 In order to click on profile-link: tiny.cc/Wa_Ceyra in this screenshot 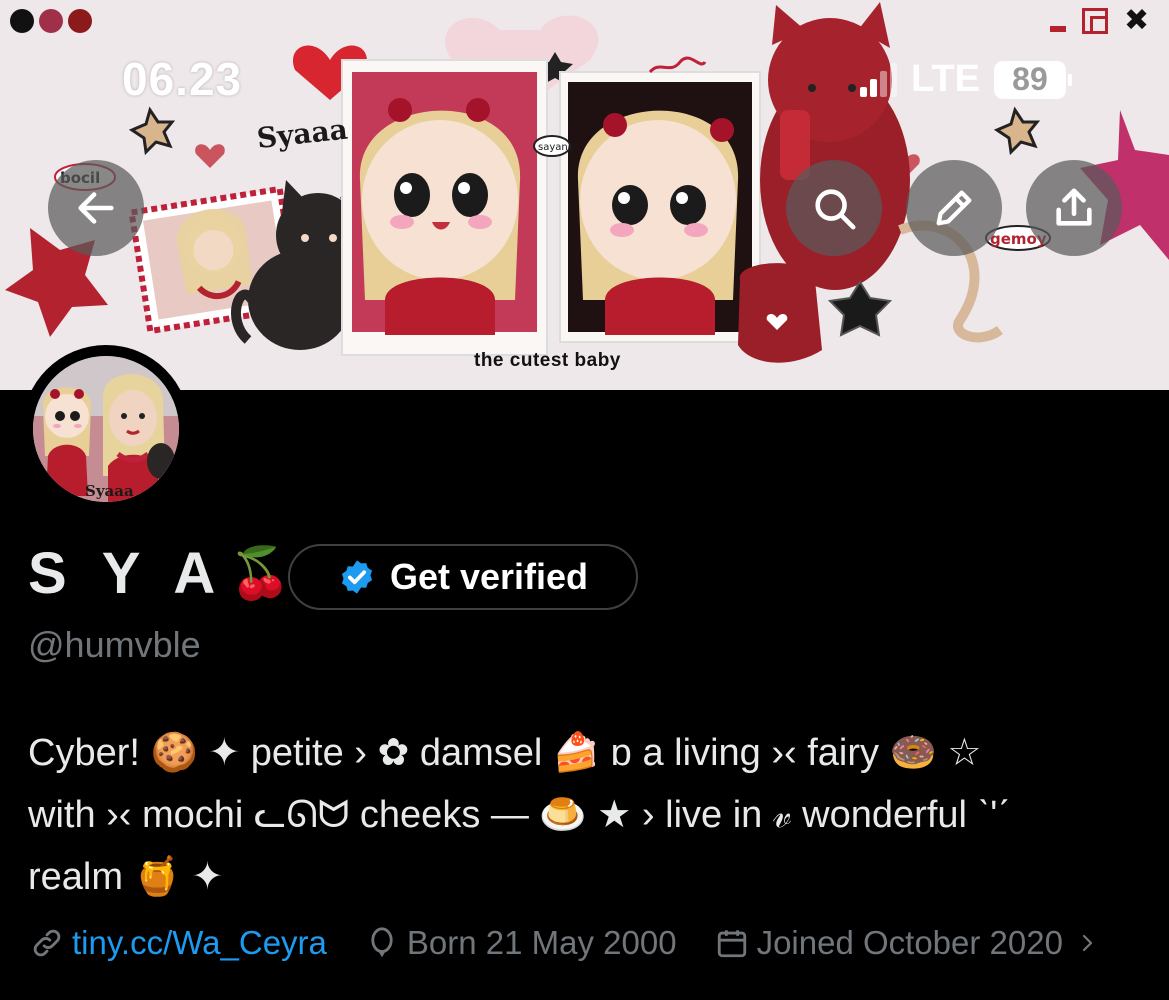, I will do `click(178, 943)`.